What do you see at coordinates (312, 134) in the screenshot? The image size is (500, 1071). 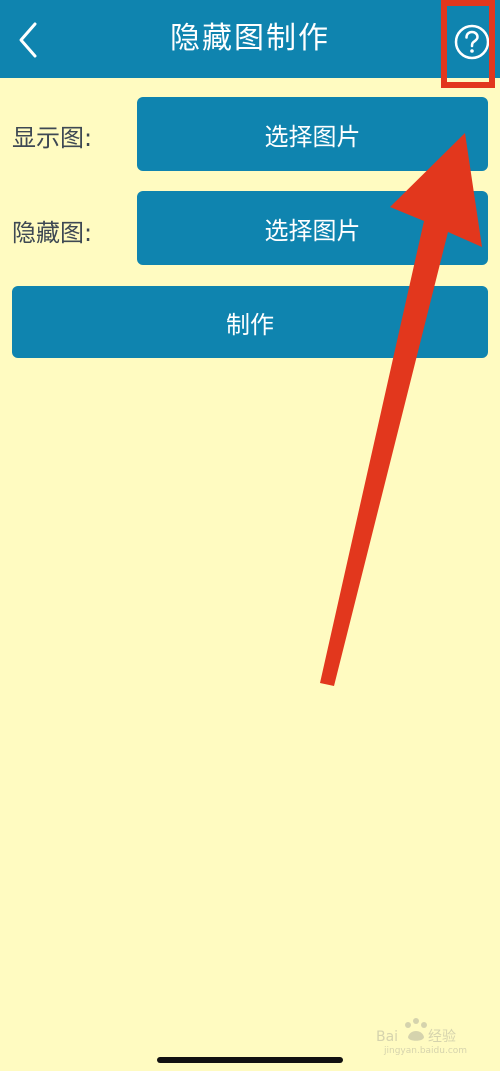 I see `select-display-image-button: 选择图片` at bounding box center [312, 134].